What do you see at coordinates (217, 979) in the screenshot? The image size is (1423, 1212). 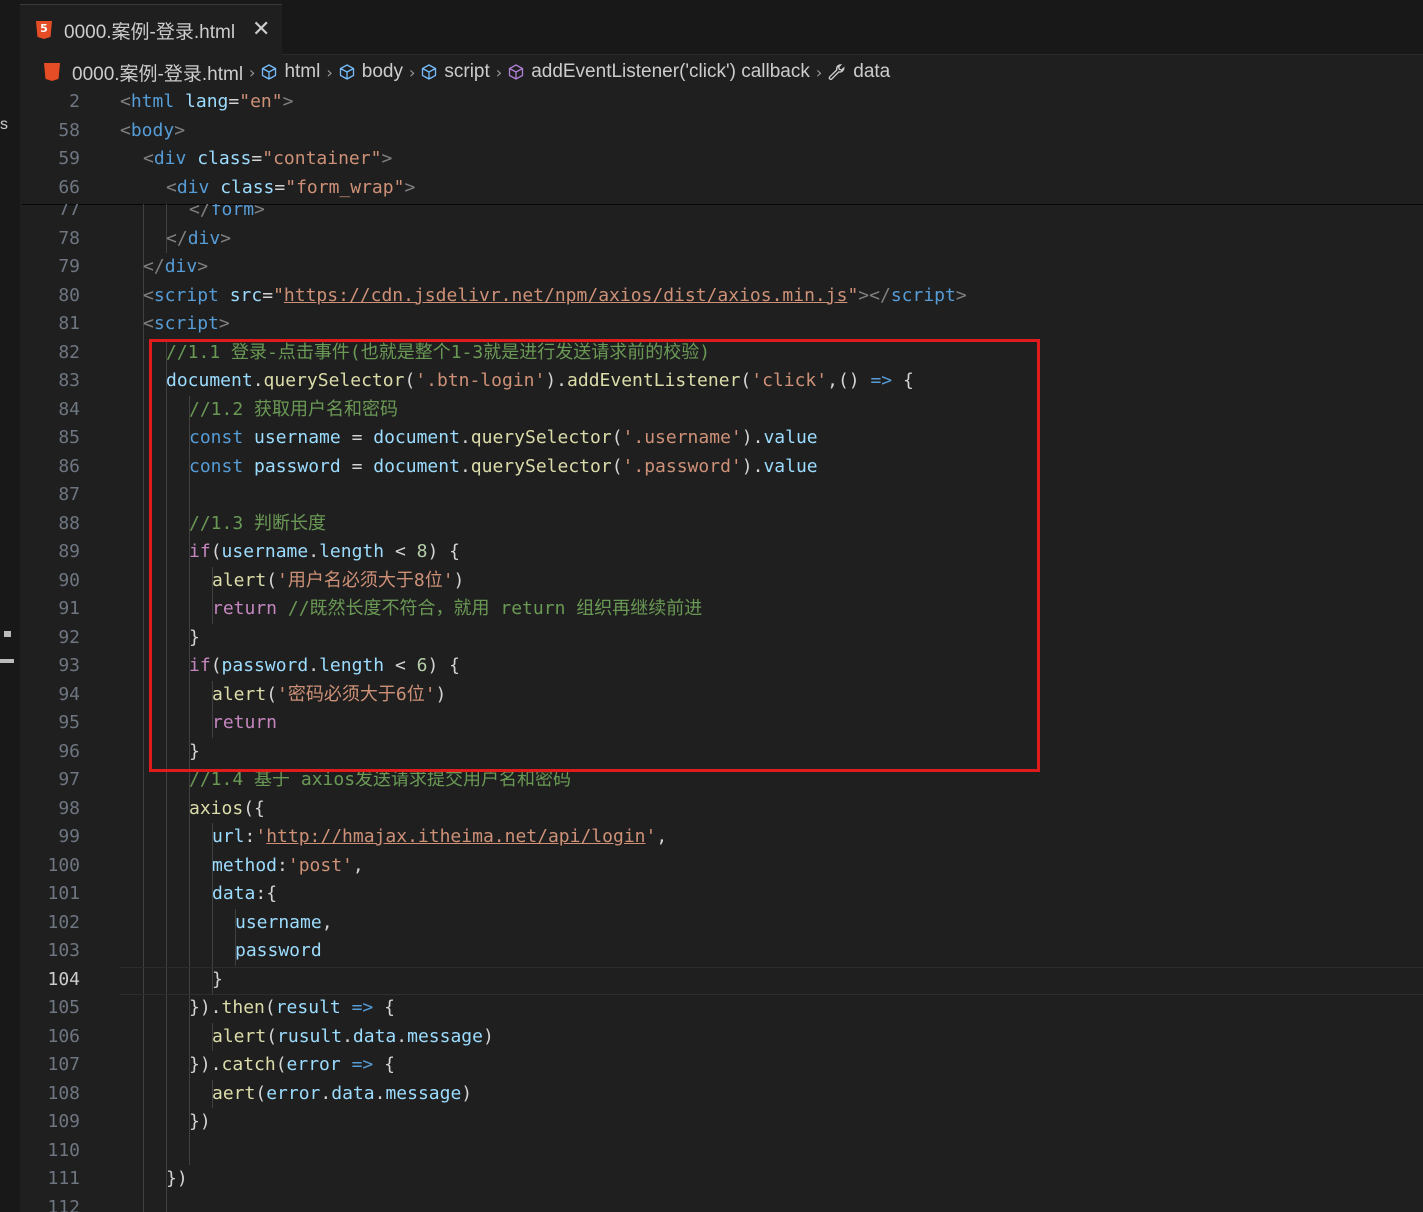 I see `code-text: }` at bounding box center [217, 979].